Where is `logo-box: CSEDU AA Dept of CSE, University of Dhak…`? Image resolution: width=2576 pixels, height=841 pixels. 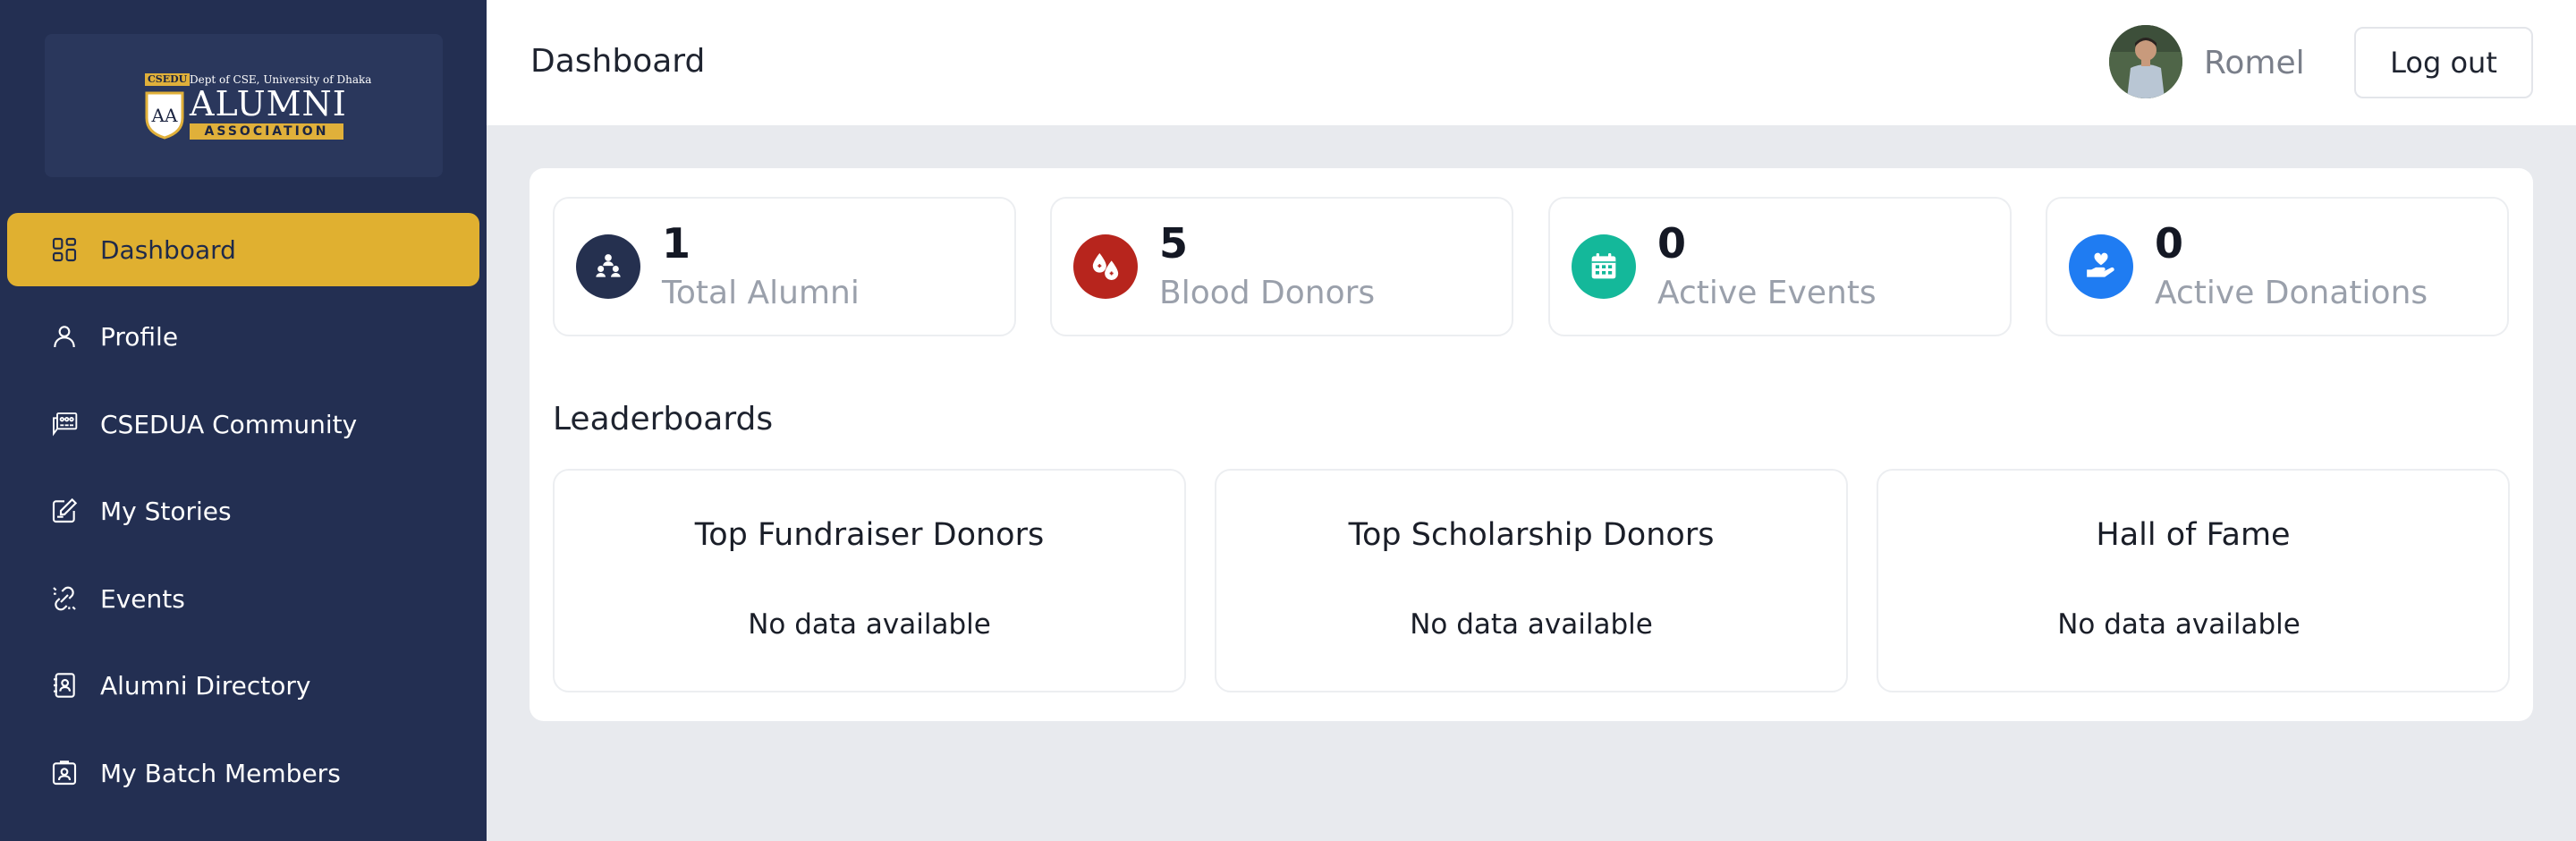 logo-box: CSEDU AA Dept of CSE, University of Dhak… is located at coordinates (244, 105).